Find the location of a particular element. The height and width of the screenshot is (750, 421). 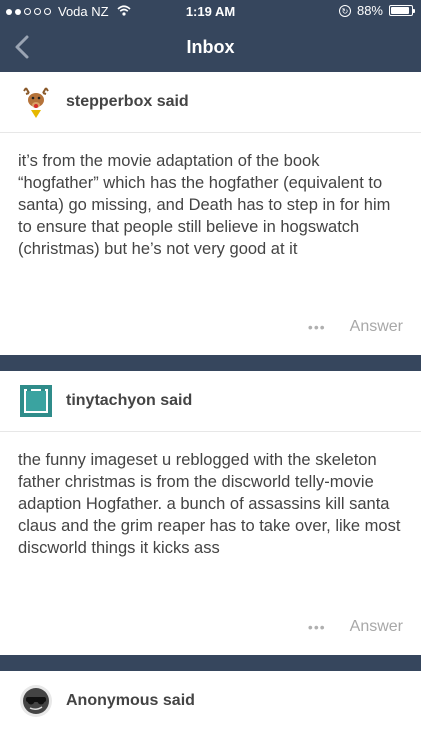

ask-card: Anonymous said is located at coordinates (210, 710).